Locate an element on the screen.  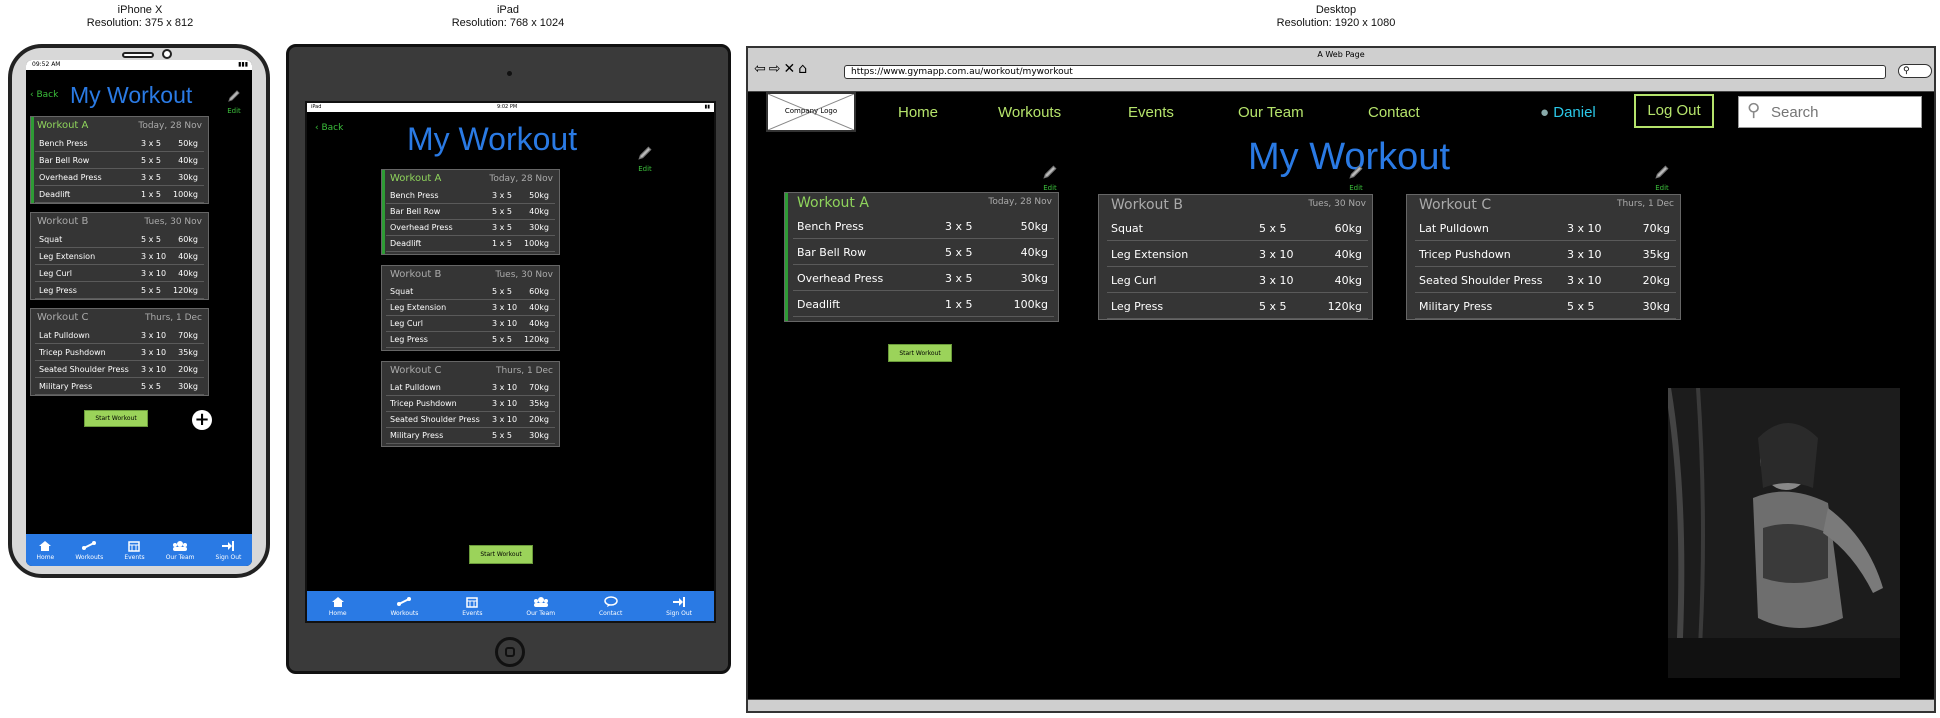
search-field: ⚲ is located at coordinates (1830, 112).